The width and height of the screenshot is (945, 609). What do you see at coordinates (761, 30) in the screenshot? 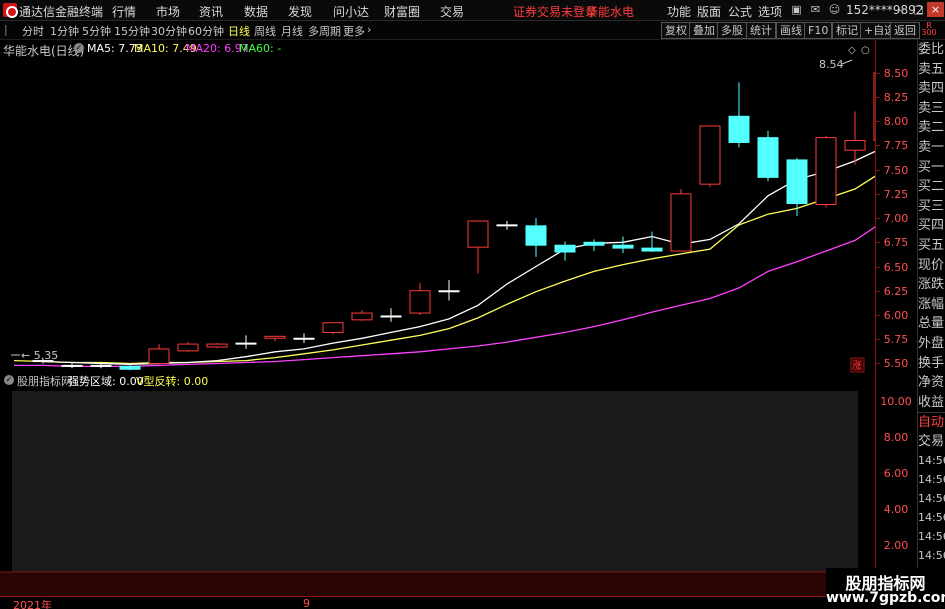
I see `statistics-button: 统计` at bounding box center [761, 30].